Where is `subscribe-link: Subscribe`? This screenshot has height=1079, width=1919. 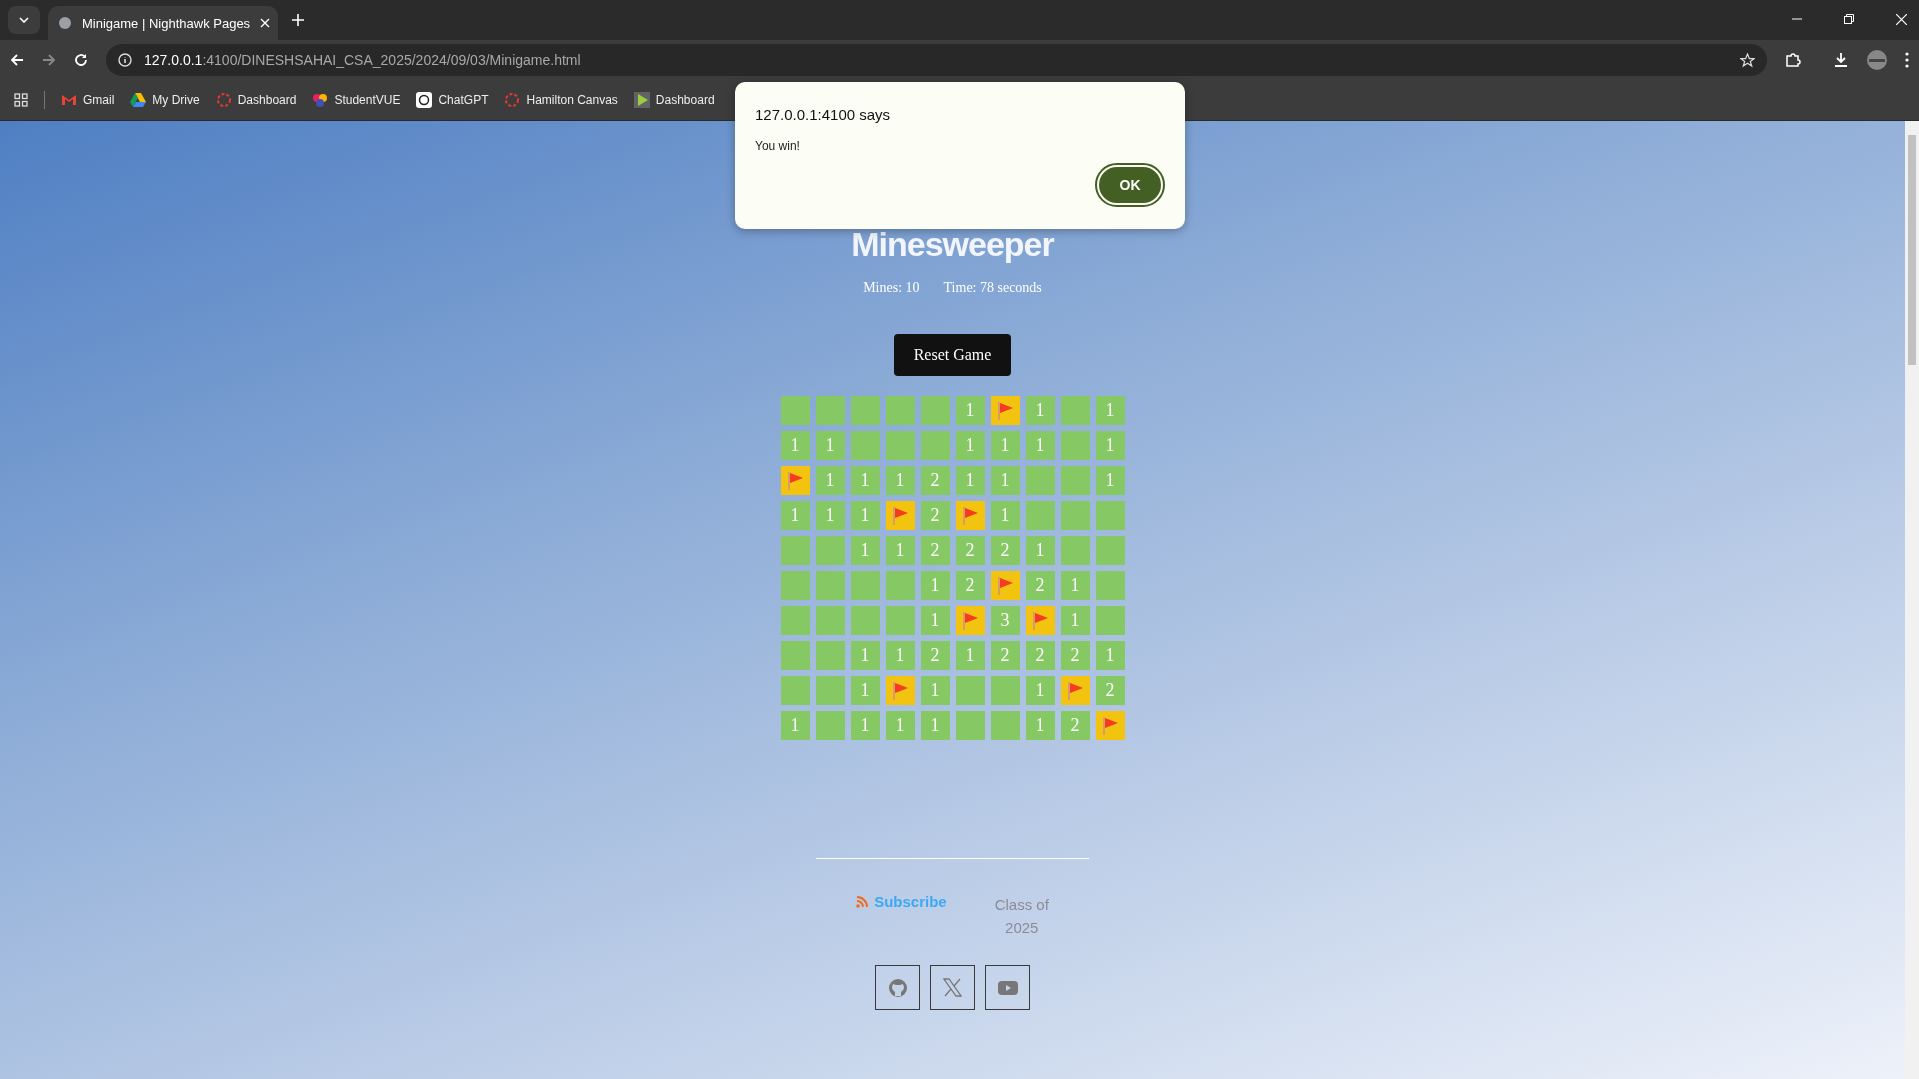
subscribe-link: Subscribe is located at coordinates (901, 901).